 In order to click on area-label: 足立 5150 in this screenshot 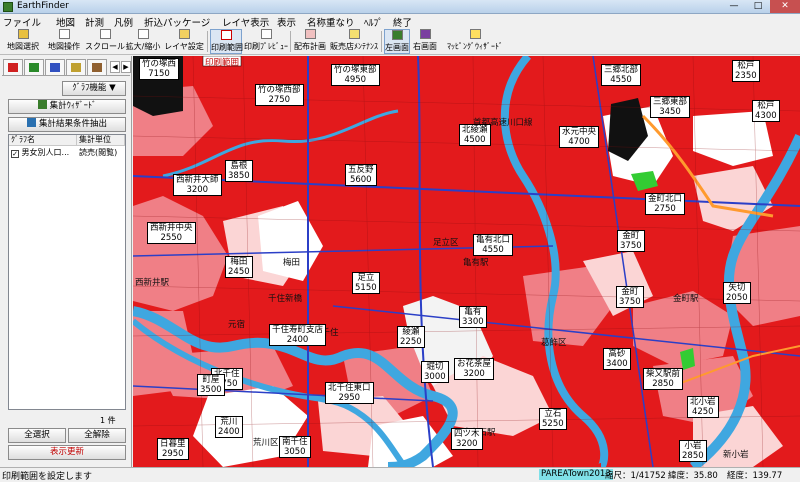, I will do `click(366, 283)`.